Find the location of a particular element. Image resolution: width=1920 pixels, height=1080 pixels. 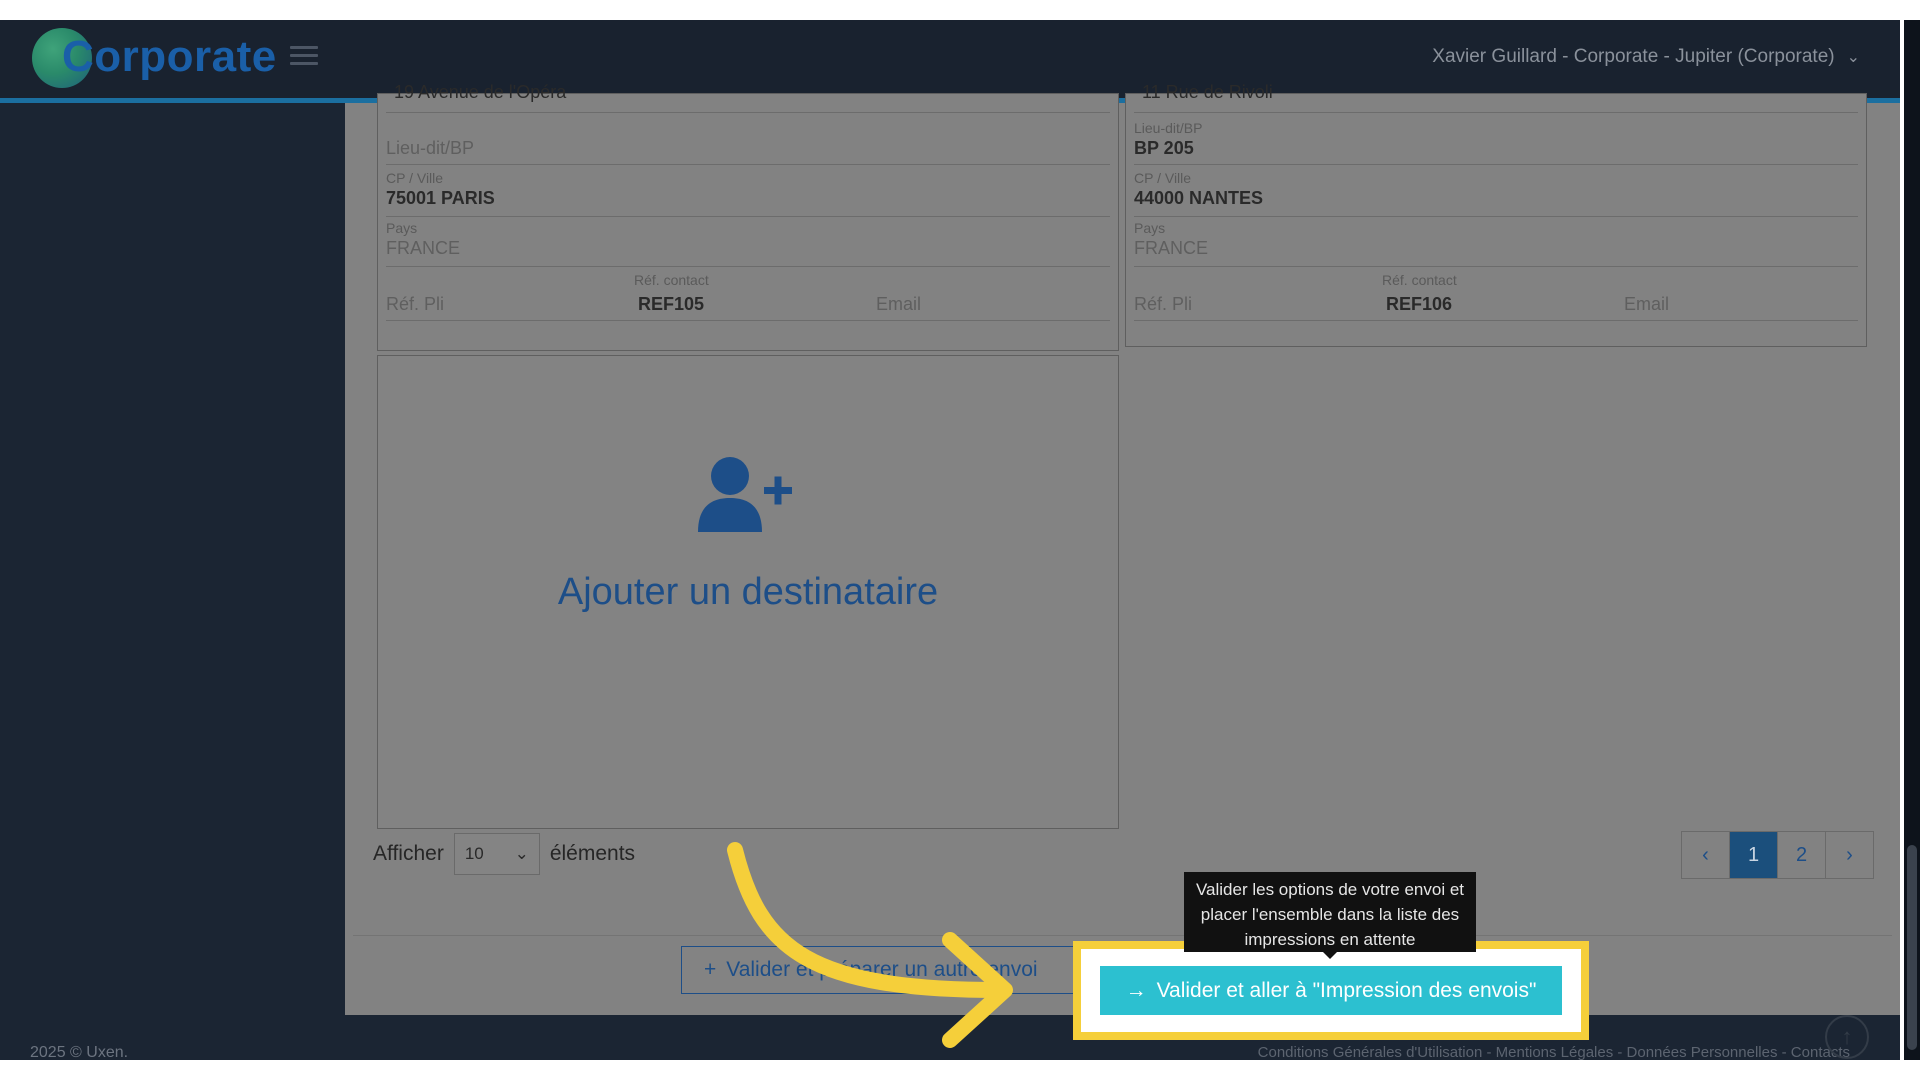

tooltip-arrow is located at coordinates (1330, 955).